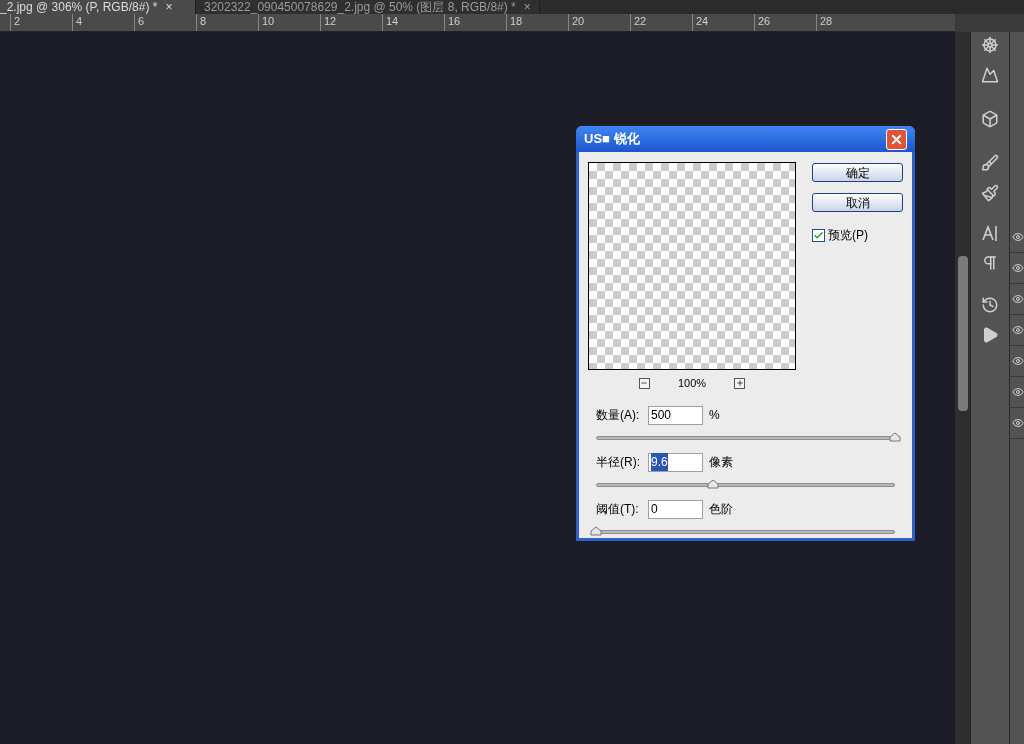  What do you see at coordinates (857, 172) in the screenshot?
I see `dialog-button: 确定` at bounding box center [857, 172].